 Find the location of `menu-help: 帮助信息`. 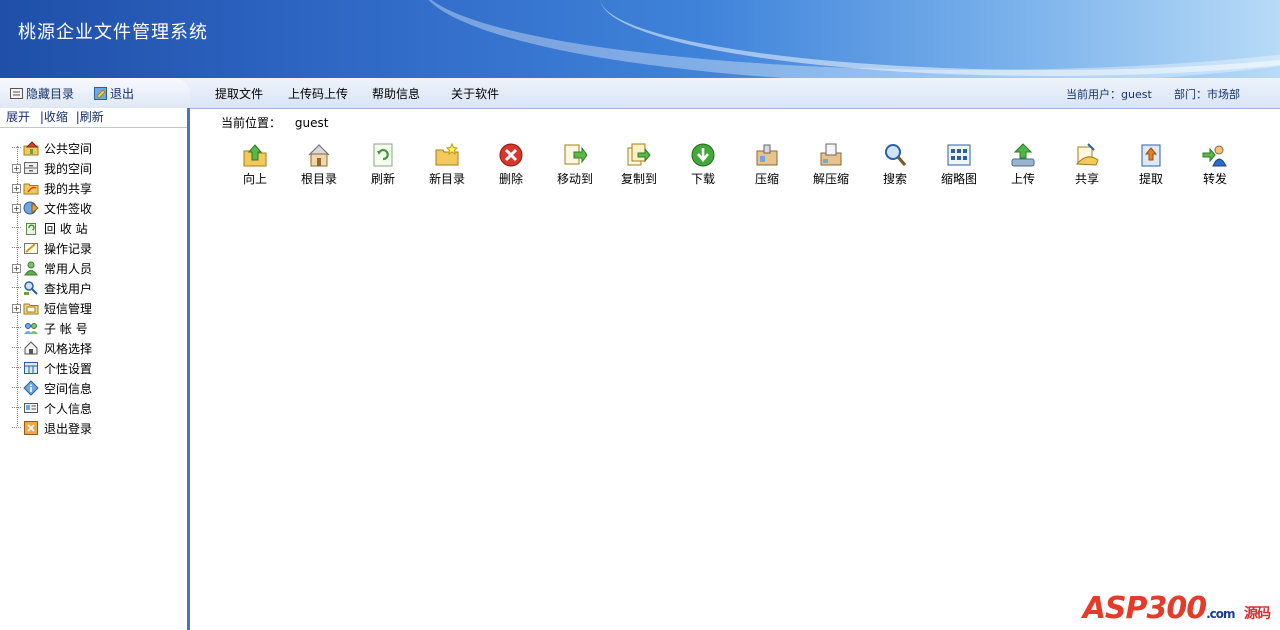

menu-help: 帮助信息 is located at coordinates (396, 93).